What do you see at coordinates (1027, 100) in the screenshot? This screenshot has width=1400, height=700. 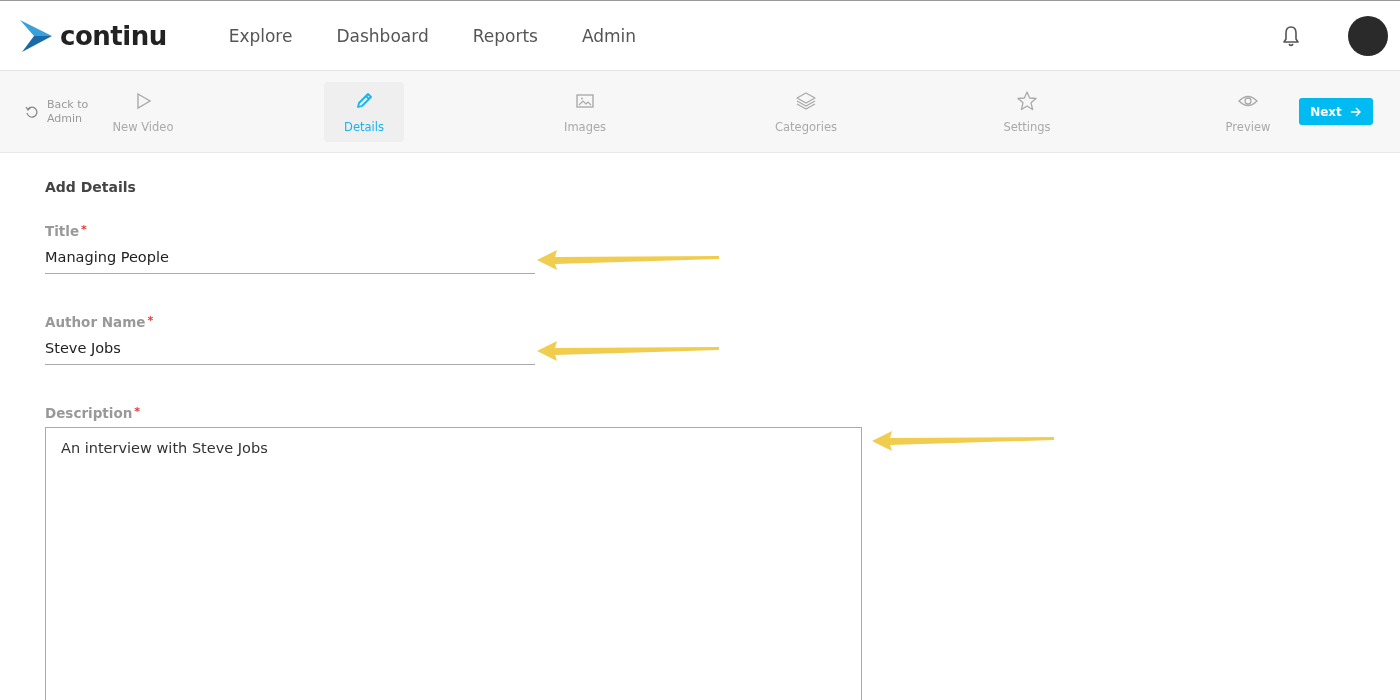 I see `star-icon` at bounding box center [1027, 100].